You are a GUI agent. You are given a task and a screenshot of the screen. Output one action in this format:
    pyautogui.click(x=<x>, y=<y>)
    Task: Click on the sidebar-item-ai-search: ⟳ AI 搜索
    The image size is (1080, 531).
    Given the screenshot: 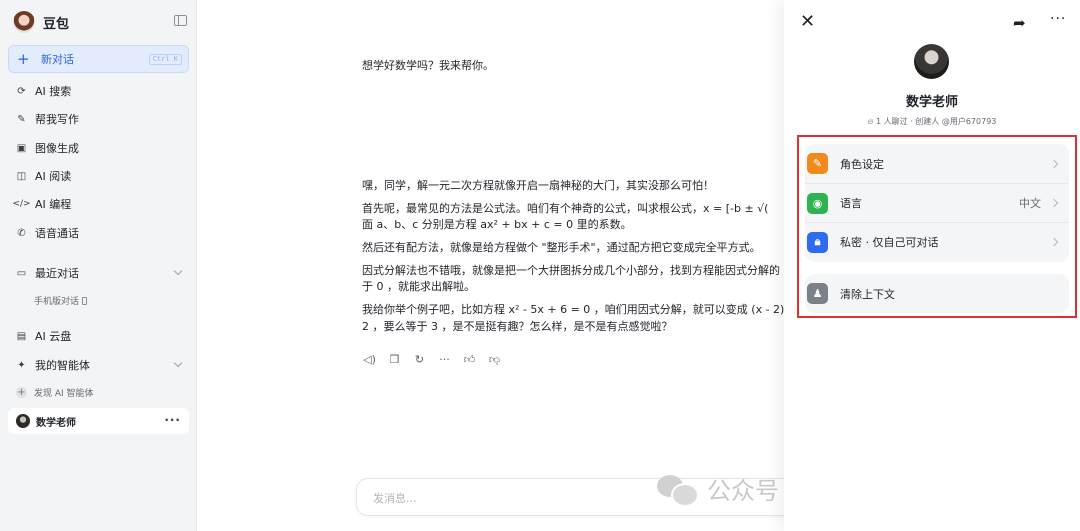 What is the action you would take?
    pyautogui.click(x=43, y=91)
    